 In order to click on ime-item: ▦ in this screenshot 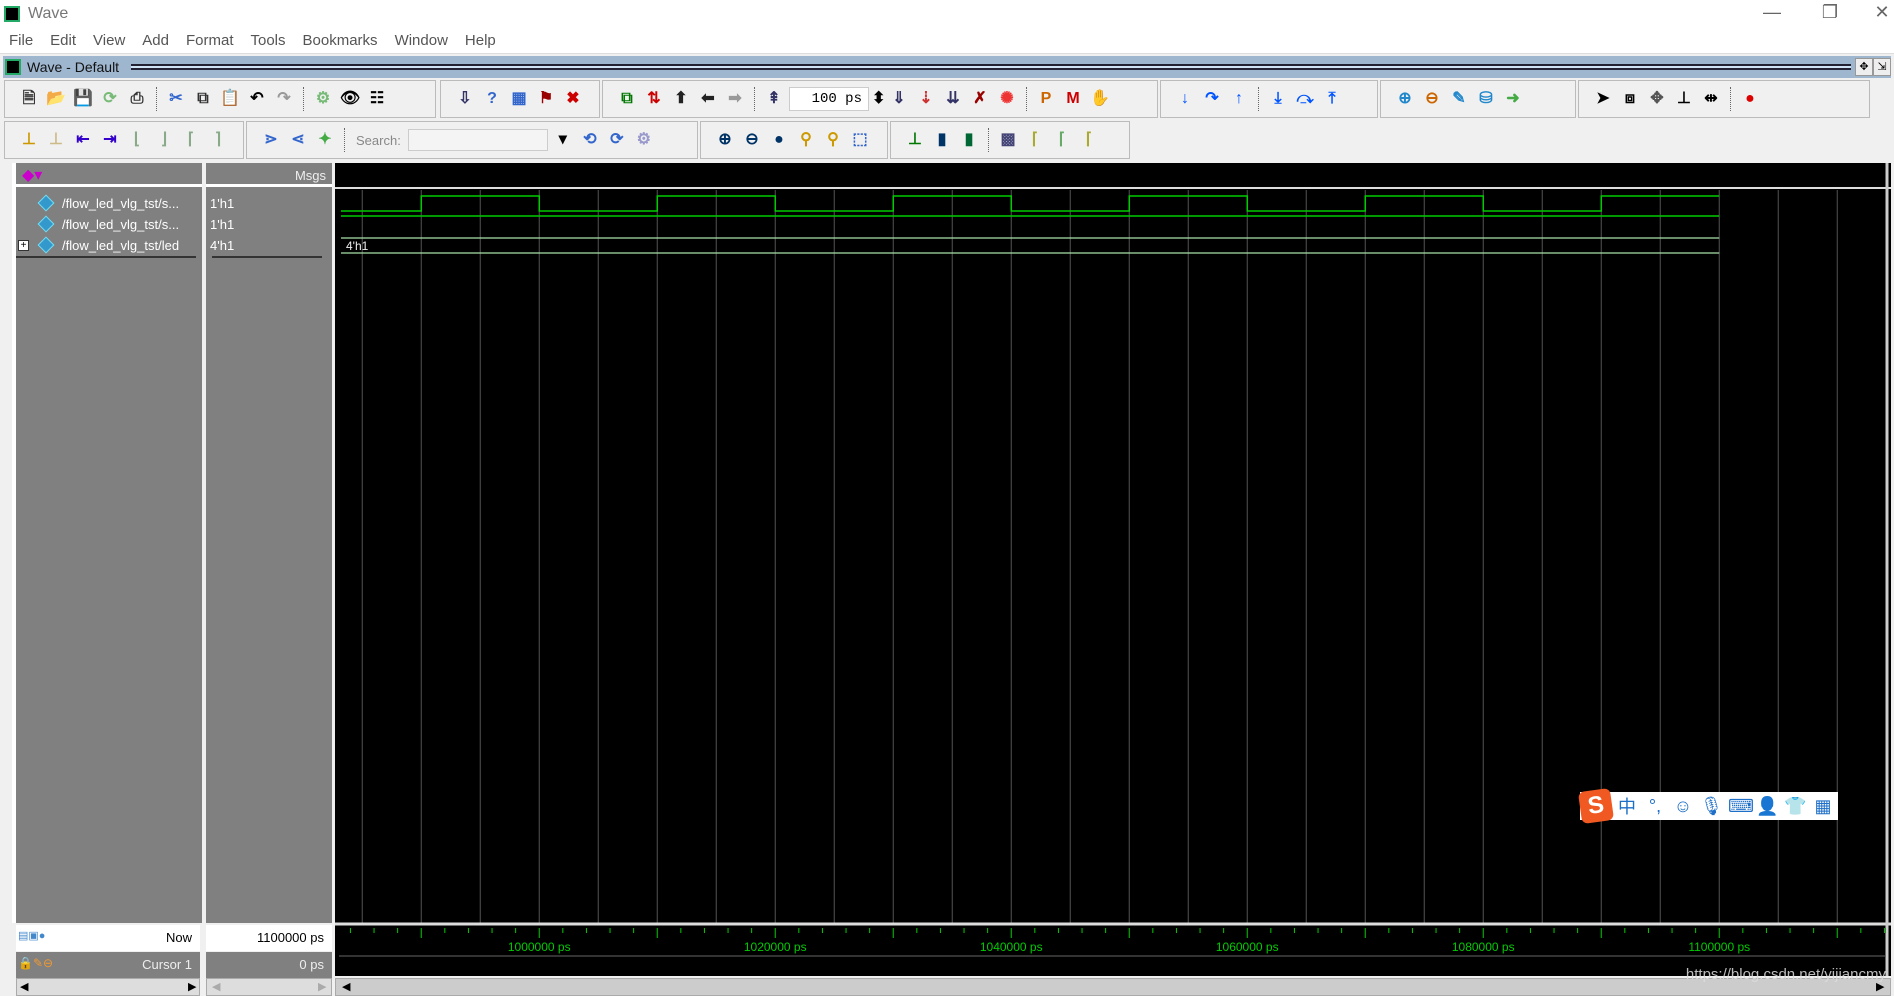, I will do `click(1823, 806)`.